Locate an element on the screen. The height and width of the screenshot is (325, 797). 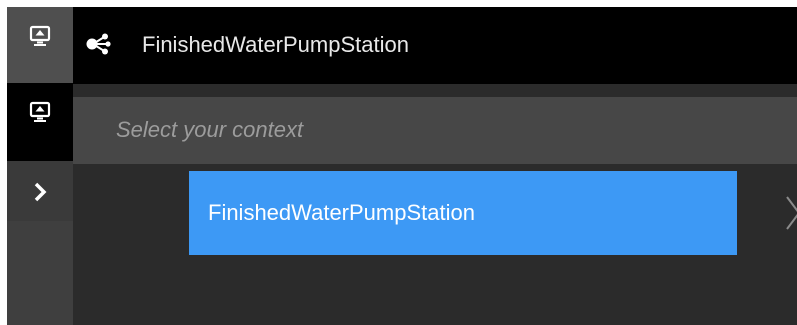
rail-expand-button is located at coordinates (40, 191).